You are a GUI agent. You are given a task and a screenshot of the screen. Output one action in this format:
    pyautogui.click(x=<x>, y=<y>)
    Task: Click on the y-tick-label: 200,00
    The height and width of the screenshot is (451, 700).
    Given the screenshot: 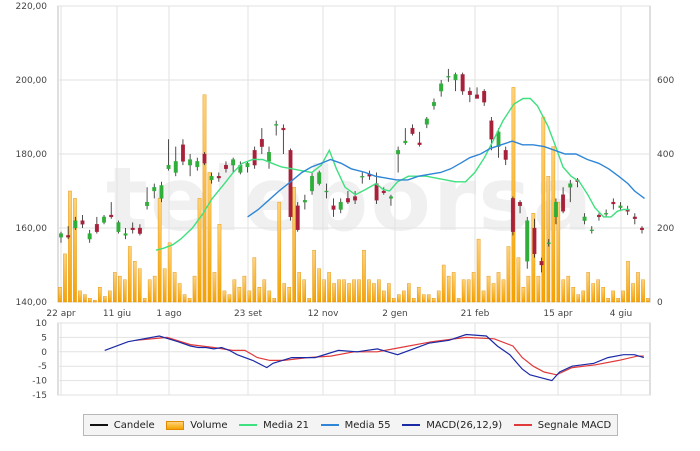 What is the action you would take?
    pyautogui.click(x=32, y=81)
    